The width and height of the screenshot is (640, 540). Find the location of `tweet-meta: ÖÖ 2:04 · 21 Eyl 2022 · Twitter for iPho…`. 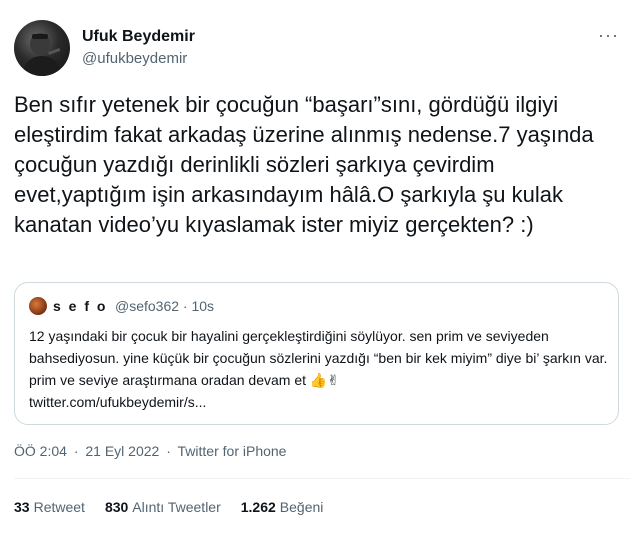

tweet-meta: ÖÖ 2:04 · 21 Eyl 2022 · Twitter for iPho… is located at coordinates (151, 451).